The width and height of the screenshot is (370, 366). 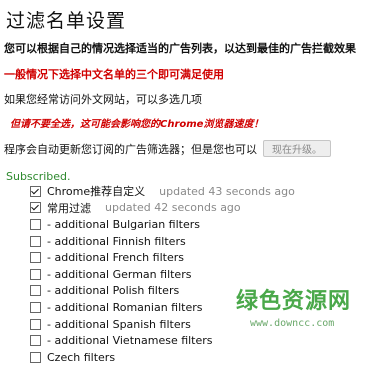 I want to click on filter-label: Chrome推荐自定义, so click(x=96, y=191).